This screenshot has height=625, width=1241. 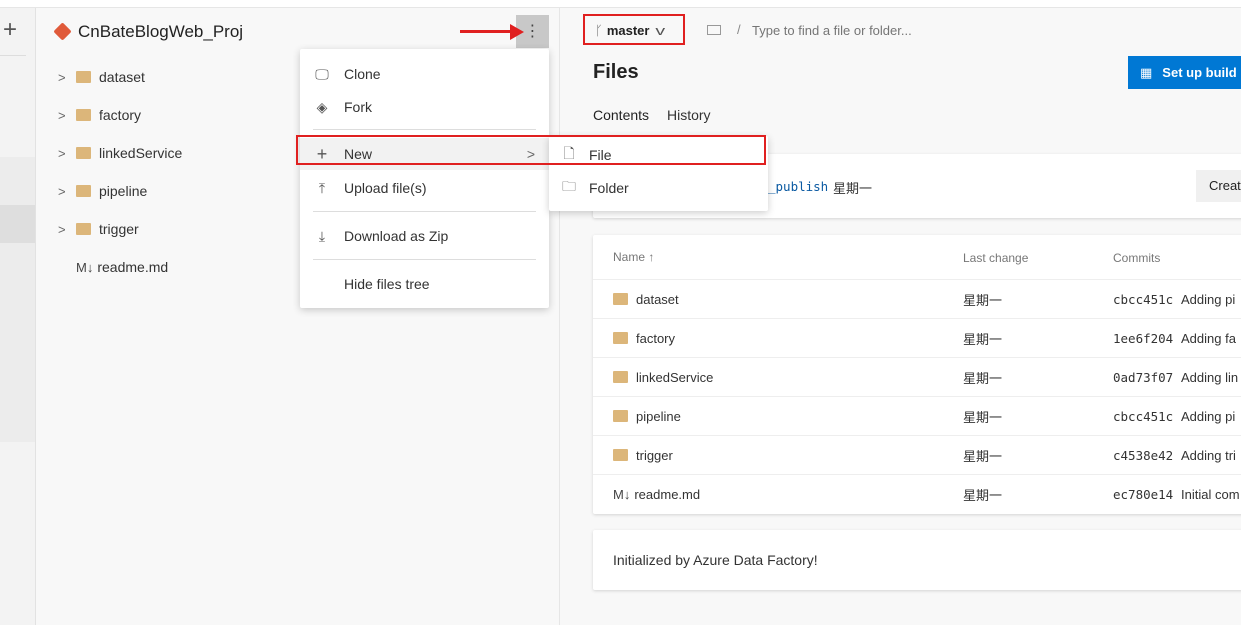 I want to click on file-name: trigger, so click(x=654, y=455).